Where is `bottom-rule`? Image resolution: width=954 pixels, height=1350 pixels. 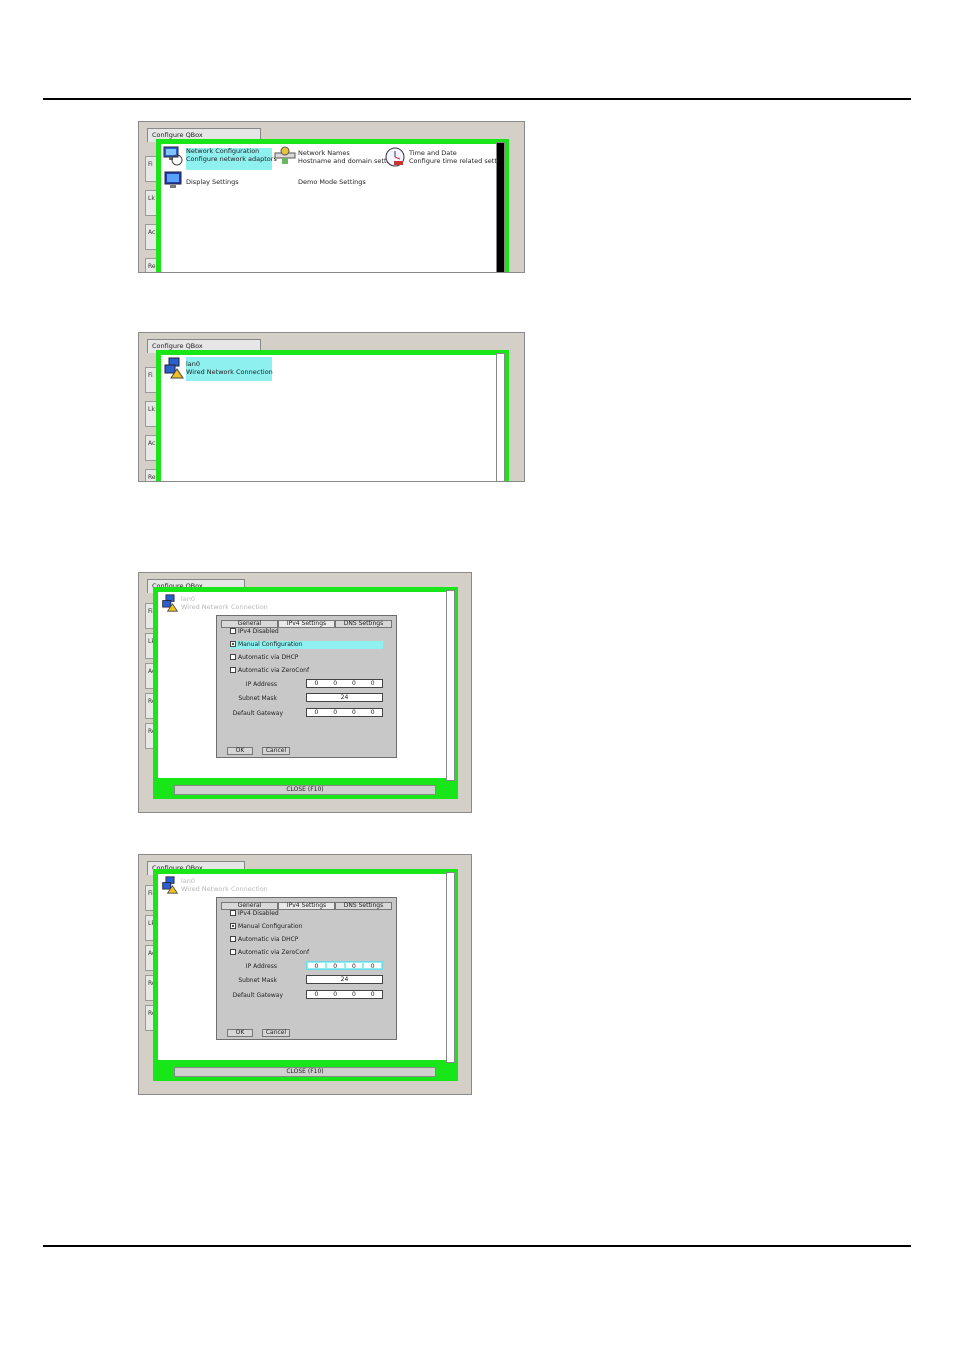 bottom-rule is located at coordinates (477, 1246).